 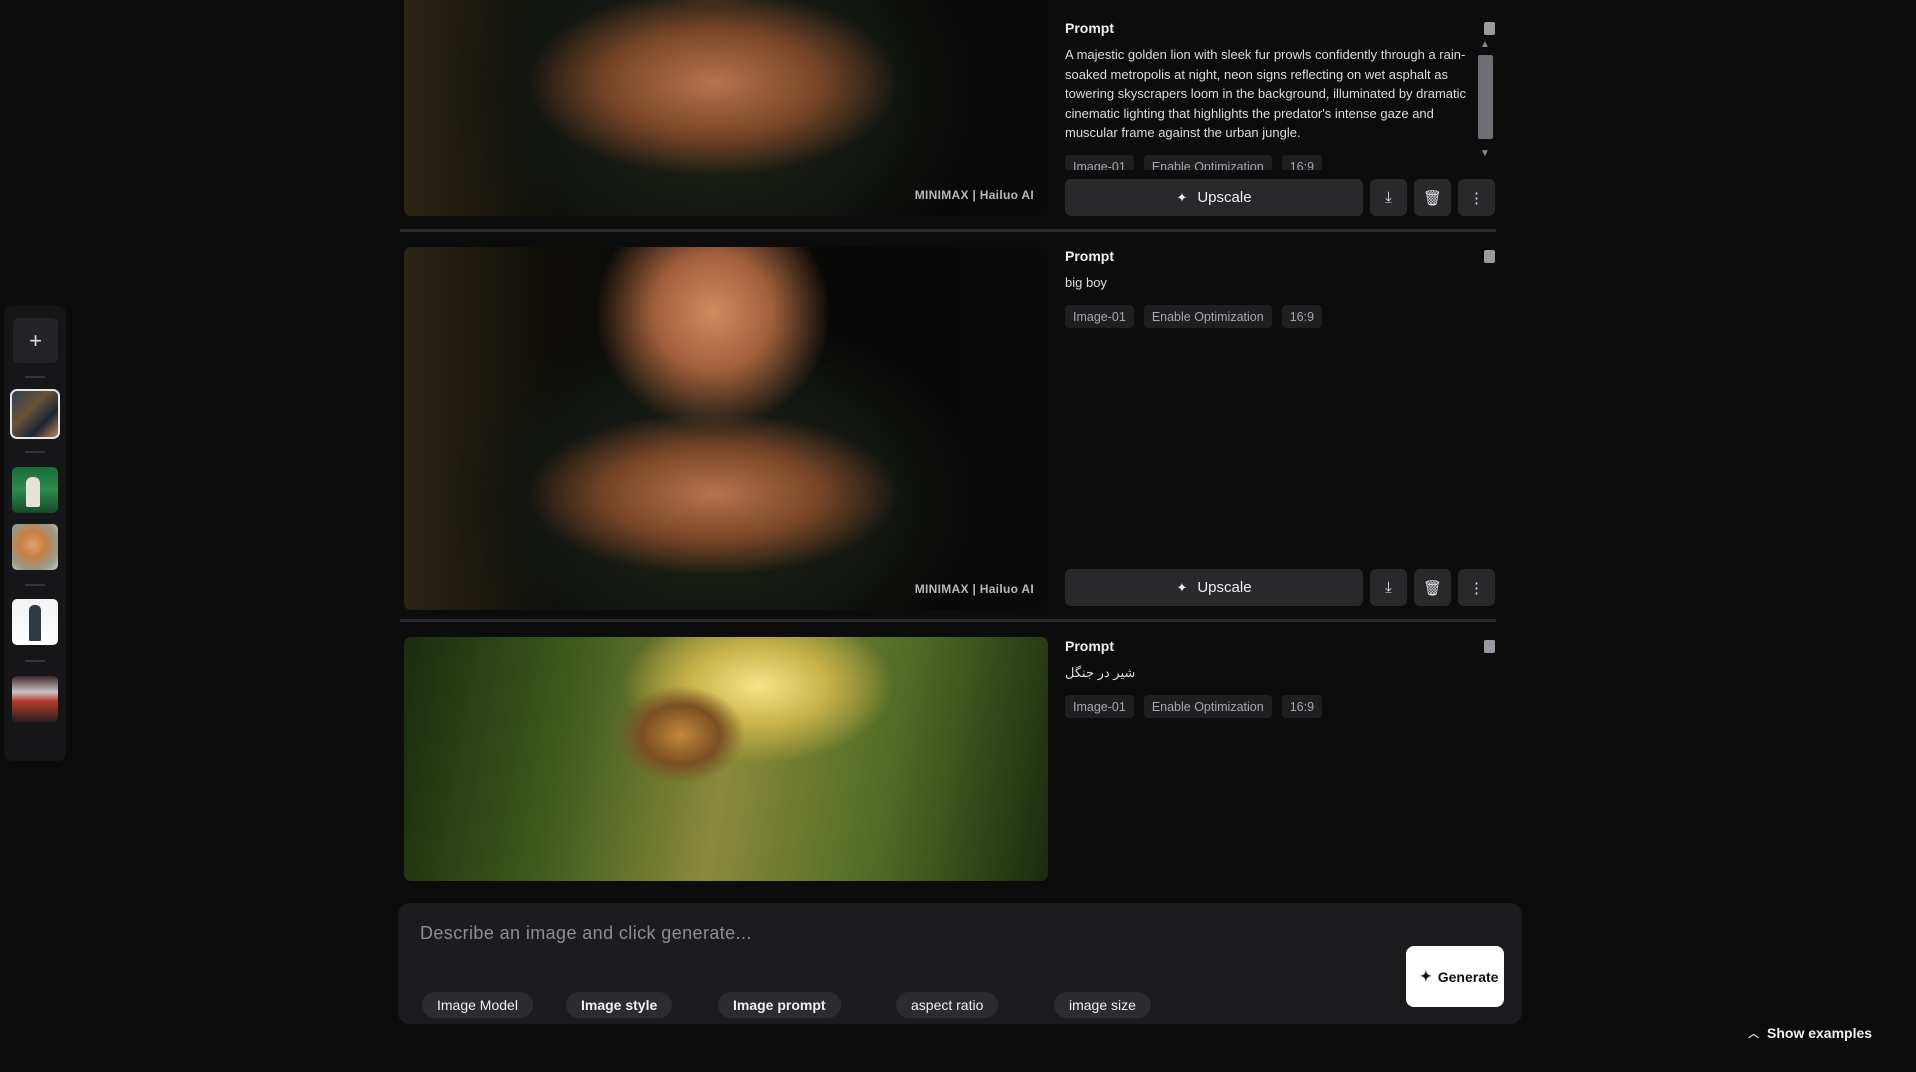 What do you see at coordinates (1100, 672) in the screenshot?
I see `prompt-text: شیر در جنگل` at bounding box center [1100, 672].